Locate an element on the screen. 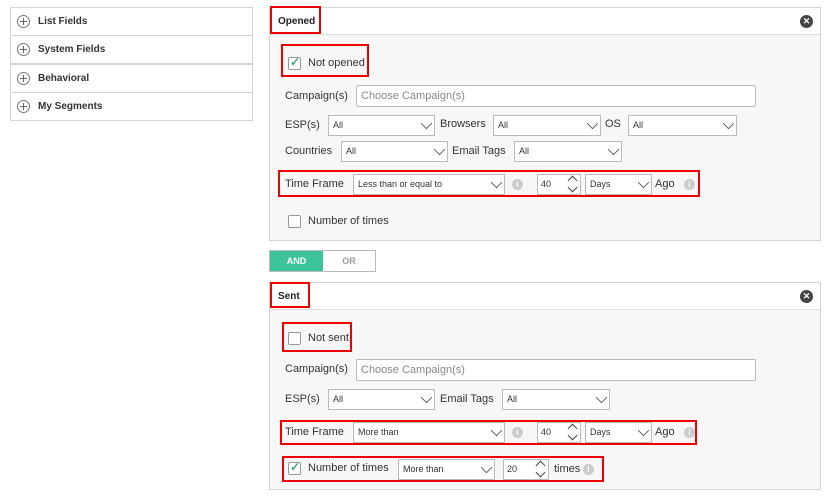 The height and width of the screenshot is (498, 832). sidebar-item-label: My Segments is located at coordinates (70, 106).